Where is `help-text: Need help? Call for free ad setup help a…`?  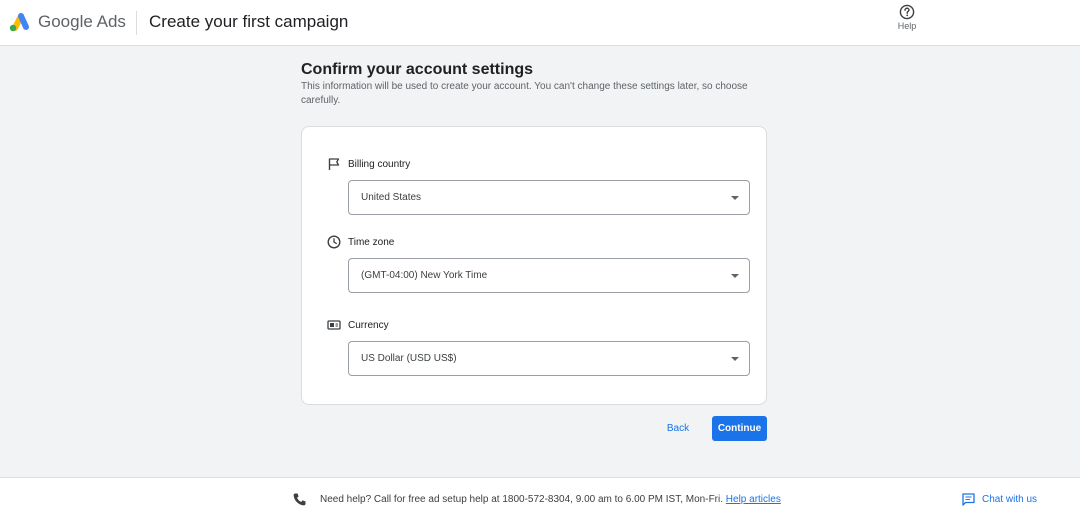 help-text: Need help? Call for free ad setup help a… is located at coordinates (550, 499).